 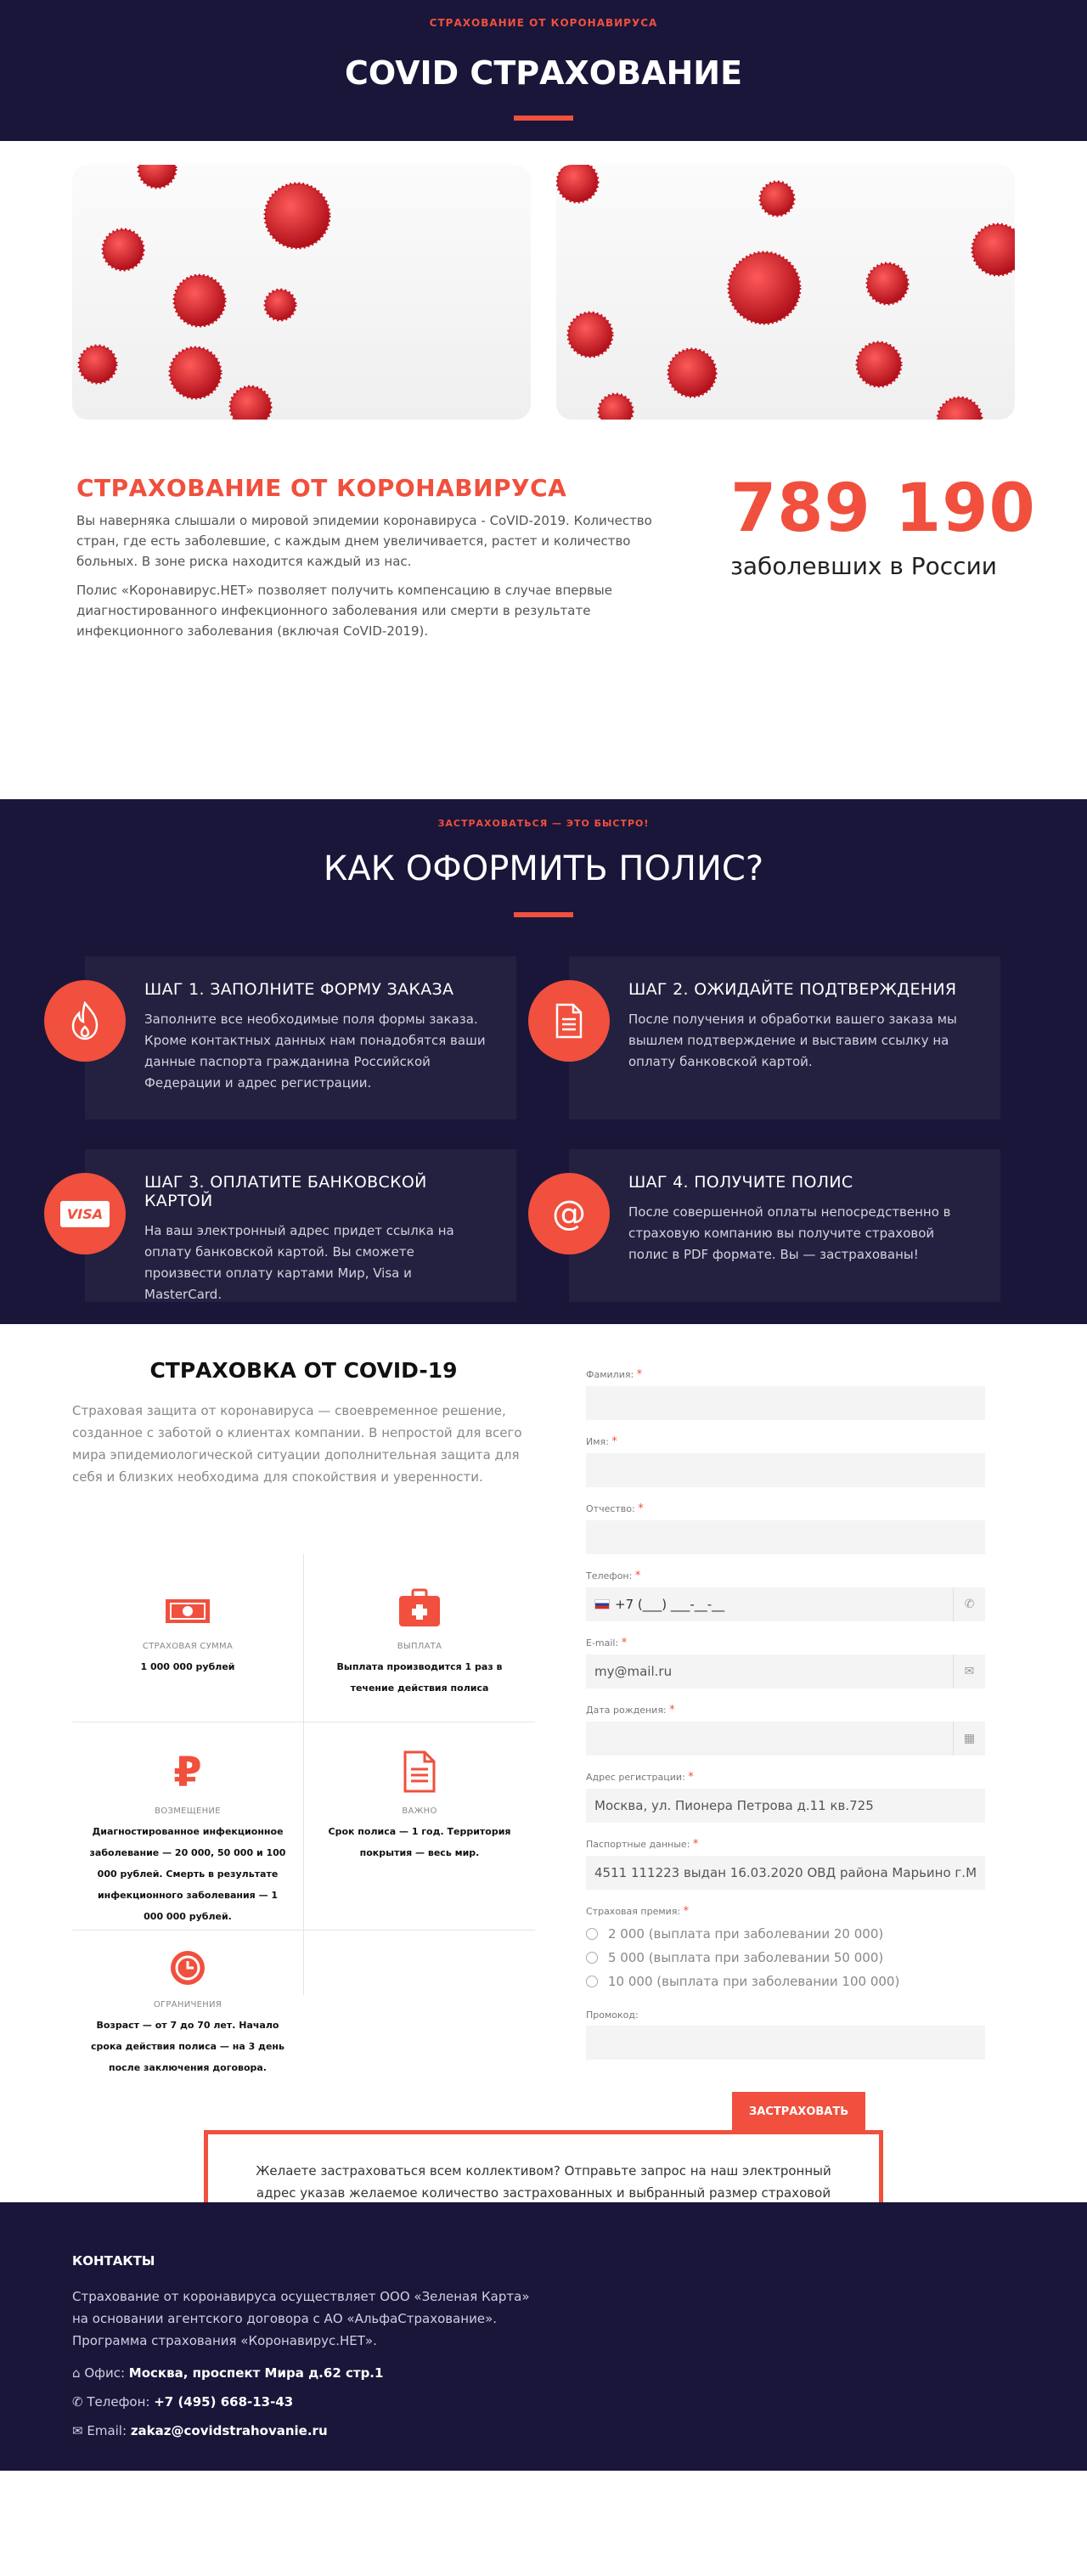 What do you see at coordinates (85, 1021) in the screenshot?
I see `flame-icon` at bounding box center [85, 1021].